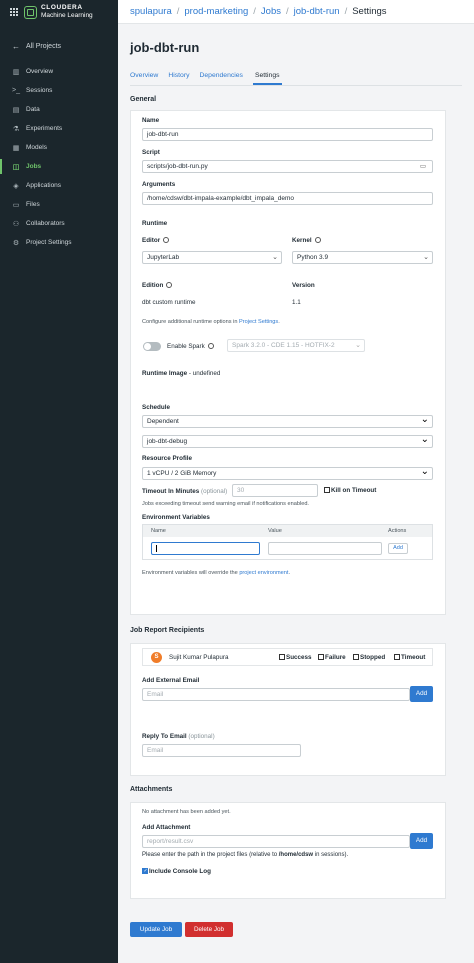 This screenshot has height=963, width=474. I want to click on include-console-log-label: Include Console Log, so click(180, 871).